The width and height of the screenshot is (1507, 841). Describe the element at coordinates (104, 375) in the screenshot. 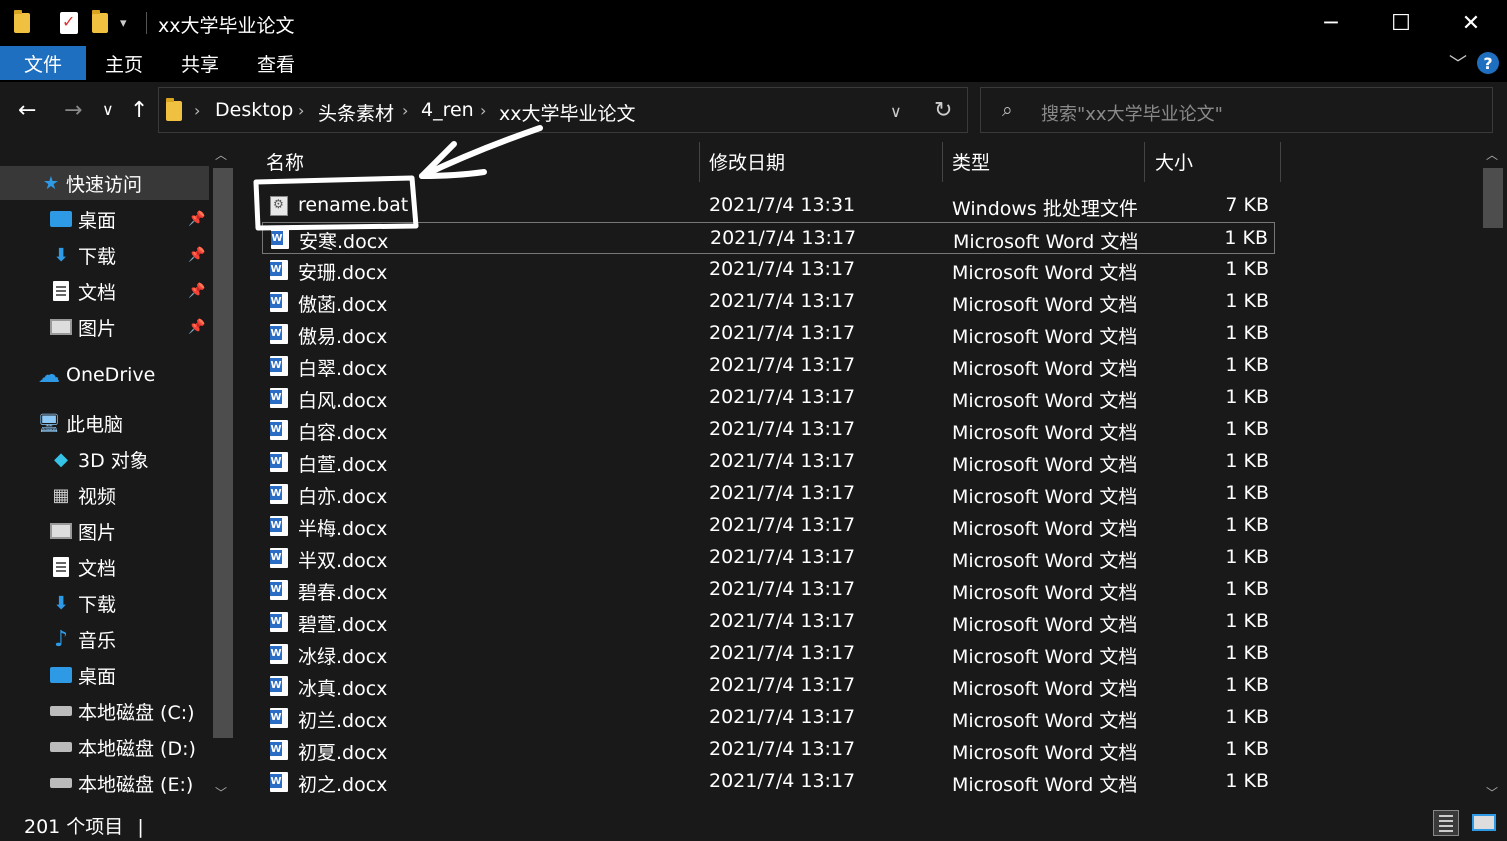

I see `sidebar-item-onedrive: ☁ OneDrive` at that location.